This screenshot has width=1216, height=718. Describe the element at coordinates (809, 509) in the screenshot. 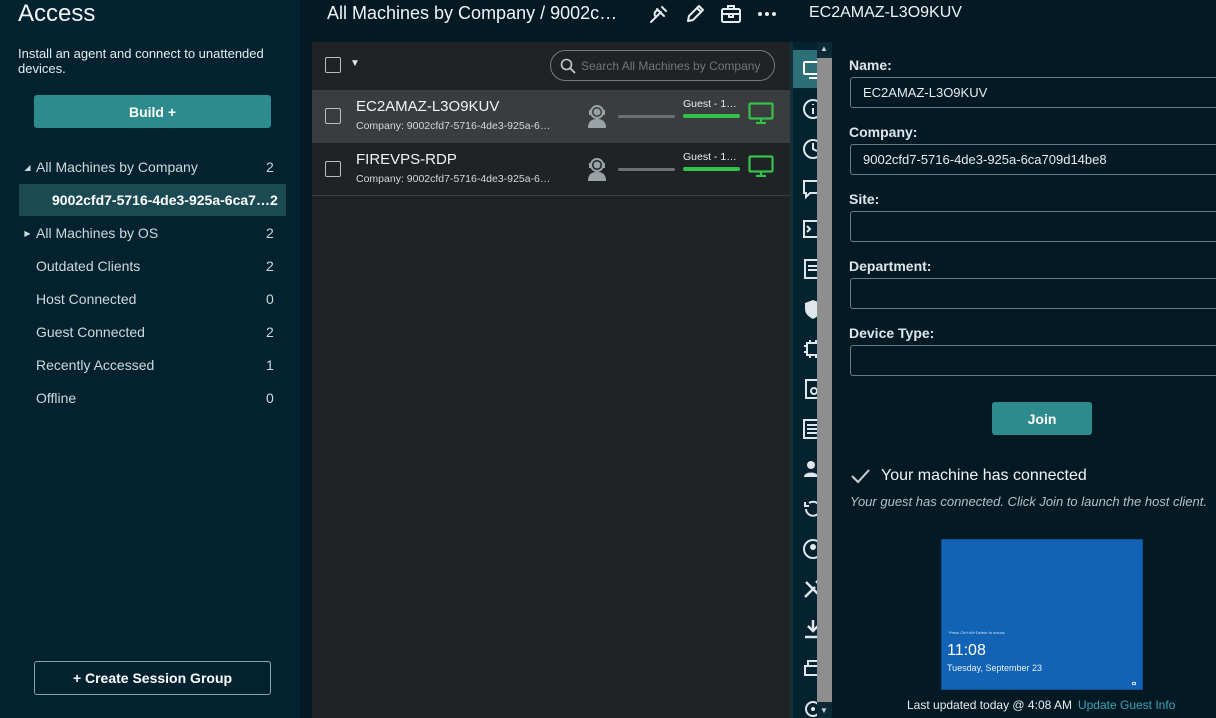

I see `tab-history-icon` at that location.